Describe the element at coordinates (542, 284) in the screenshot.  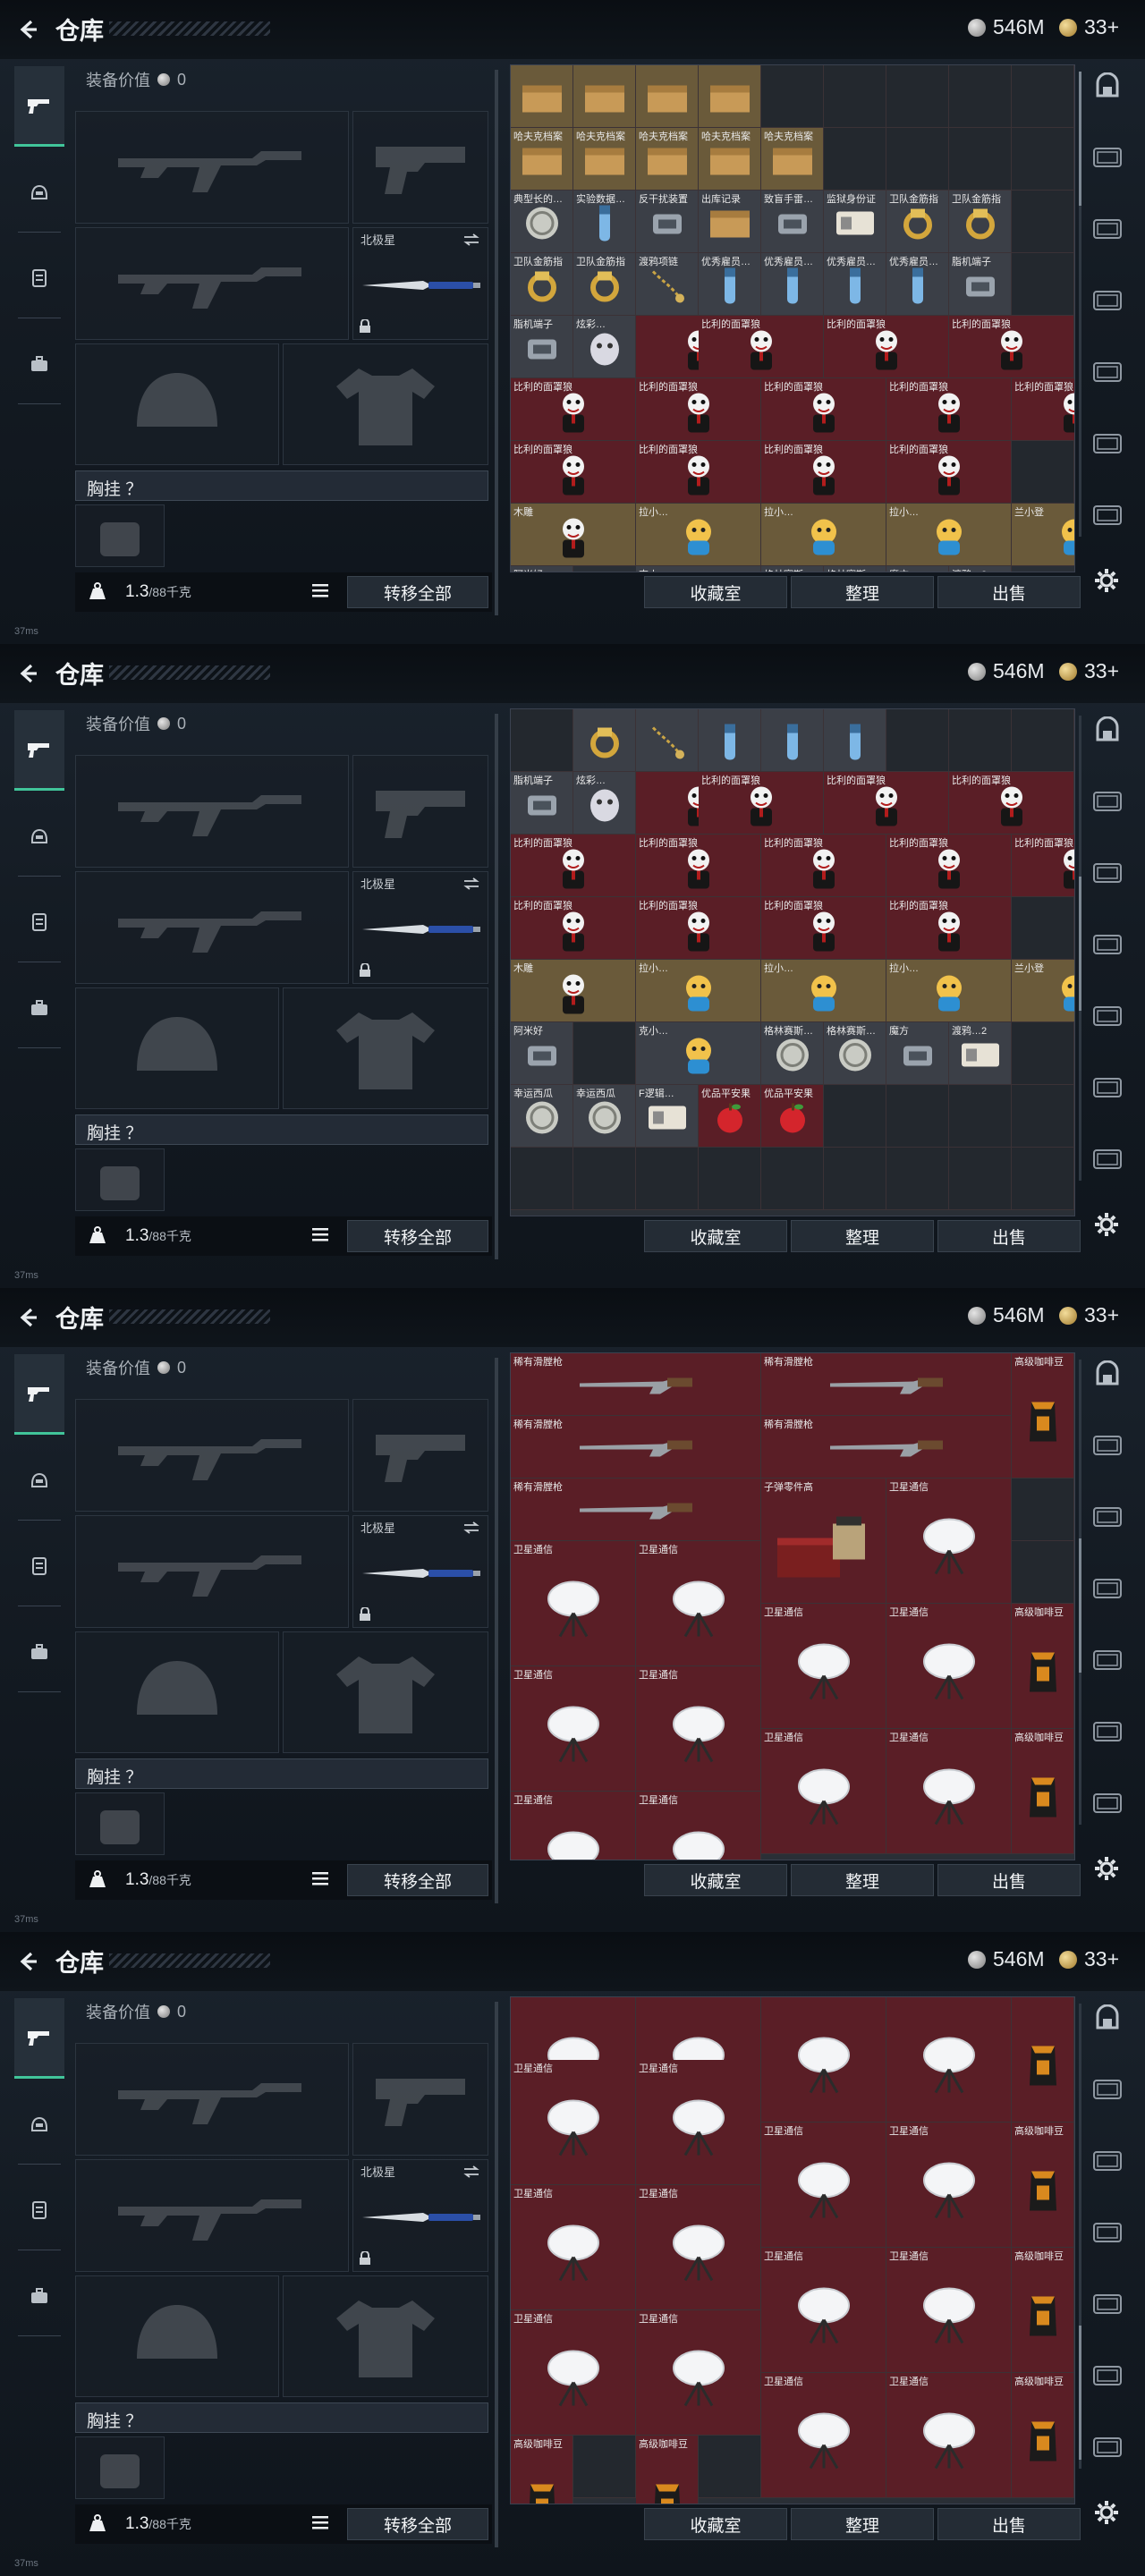
I see `inventory-item: 卫队金筋指` at that location.